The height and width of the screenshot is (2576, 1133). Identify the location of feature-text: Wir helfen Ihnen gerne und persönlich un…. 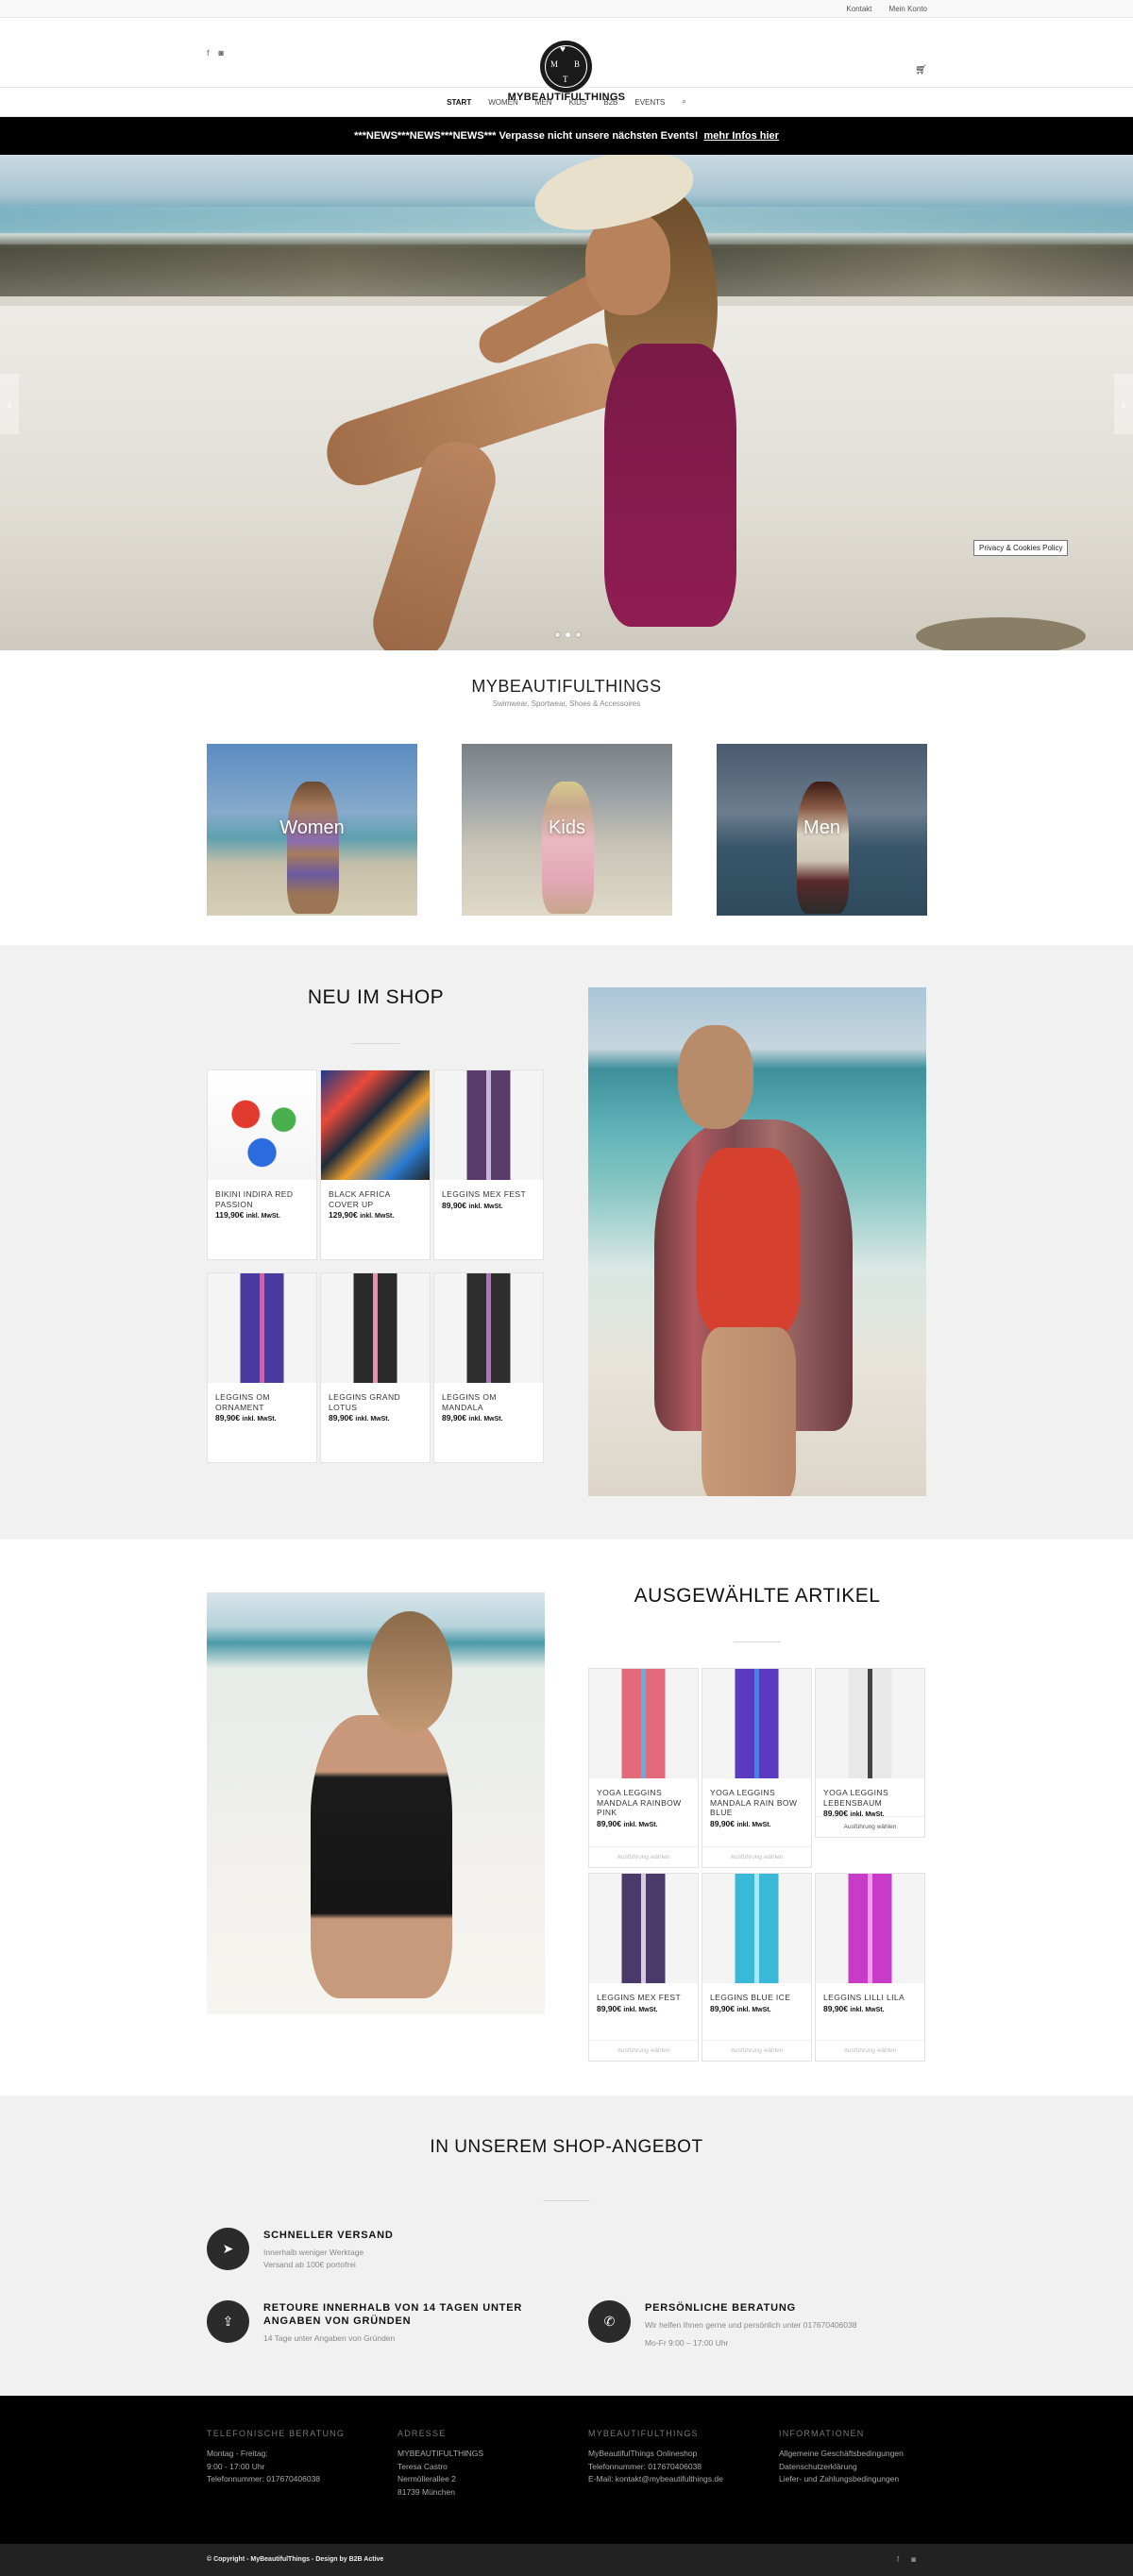
(751, 2325).